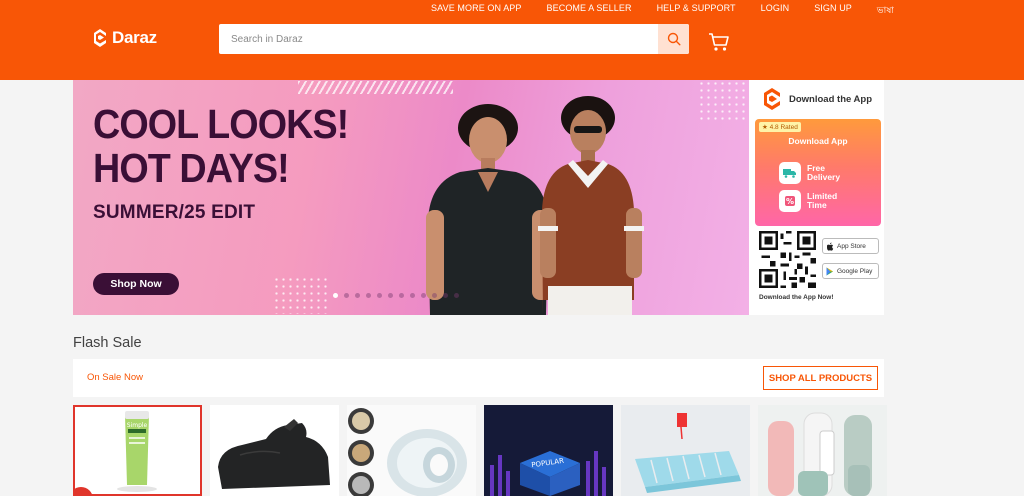 The image size is (1024, 496). I want to click on percent-tag-icon: %, so click(790, 201).